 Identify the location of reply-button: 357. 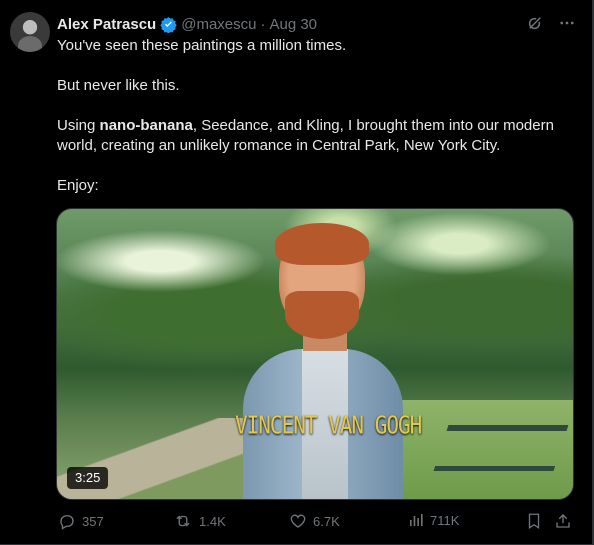
(81, 521).